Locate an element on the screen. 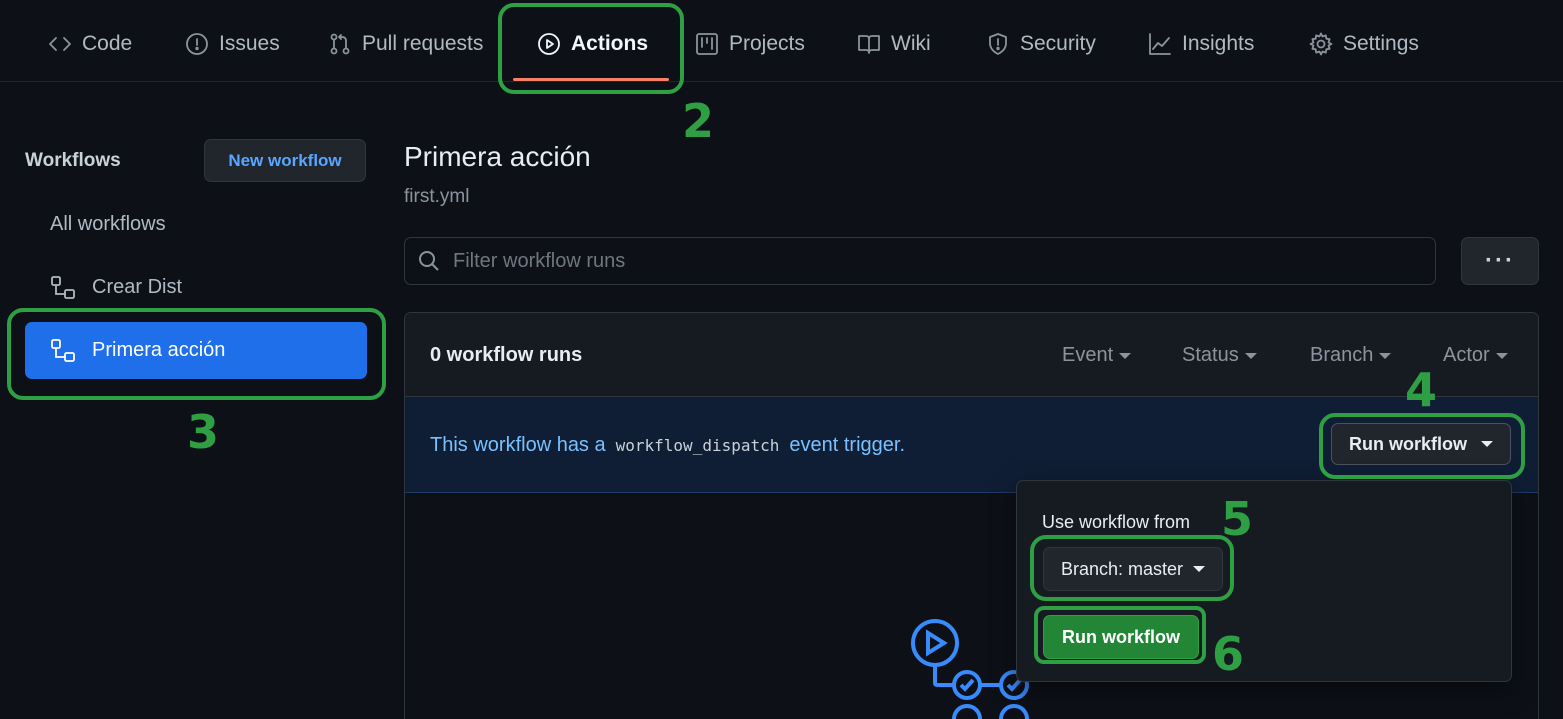 This screenshot has height=719, width=1563. page-title: Primera acción is located at coordinates (497, 156).